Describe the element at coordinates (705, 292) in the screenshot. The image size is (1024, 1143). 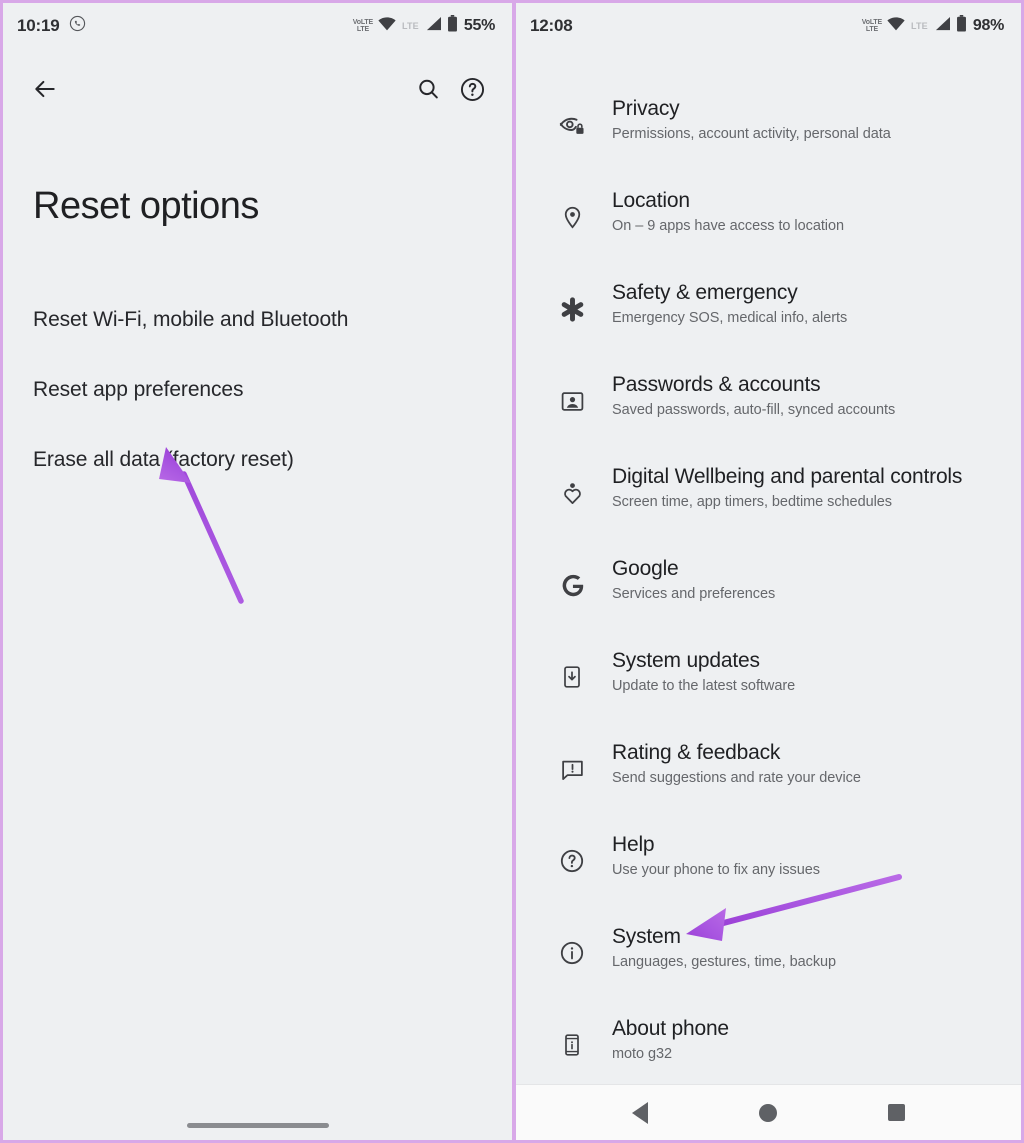
I see `settings-row-title: Safety & emergency` at that location.